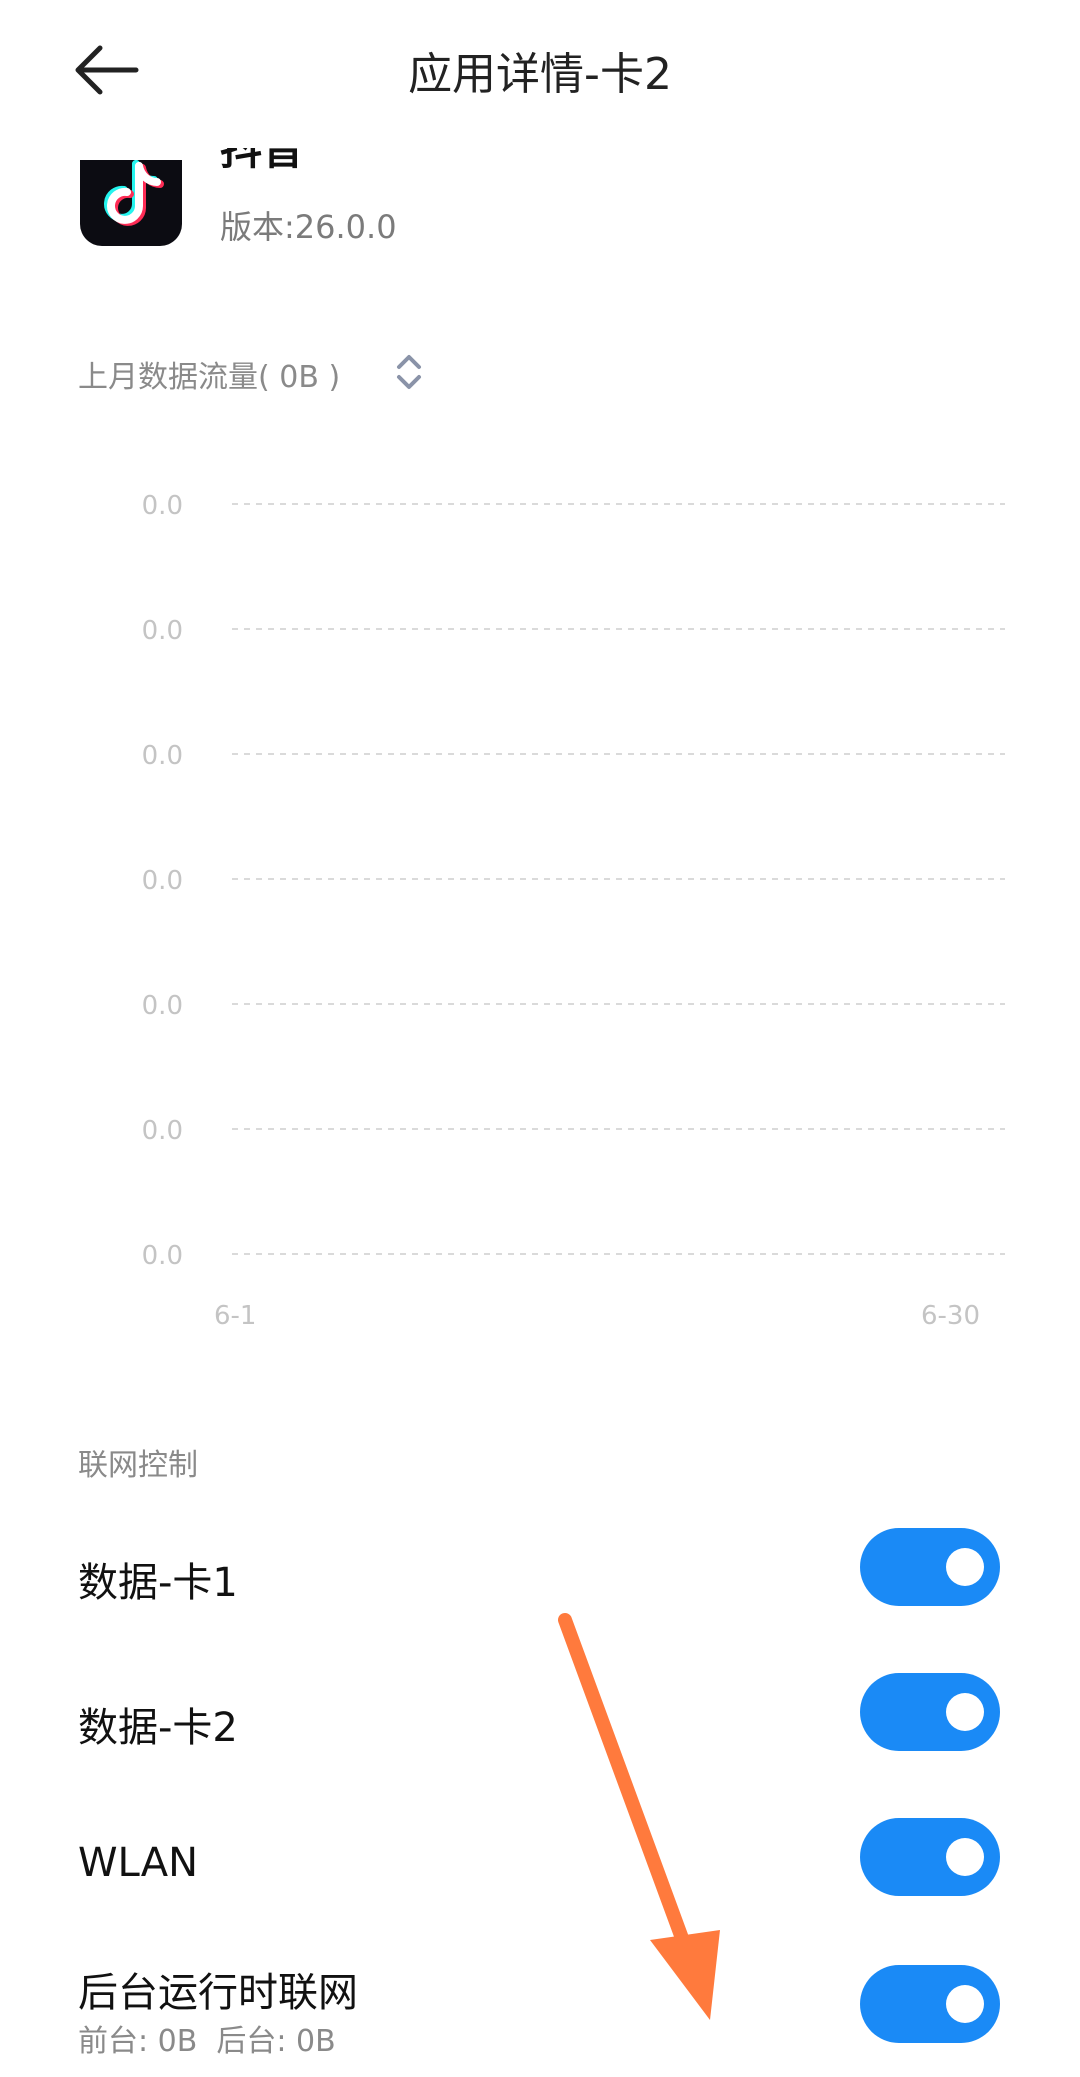 The width and height of the screenshot is (1080, 2077). Describe the element at coordinates (138, 1465) in the screenshot. I see `network-control-title: 联网控制` at that location.